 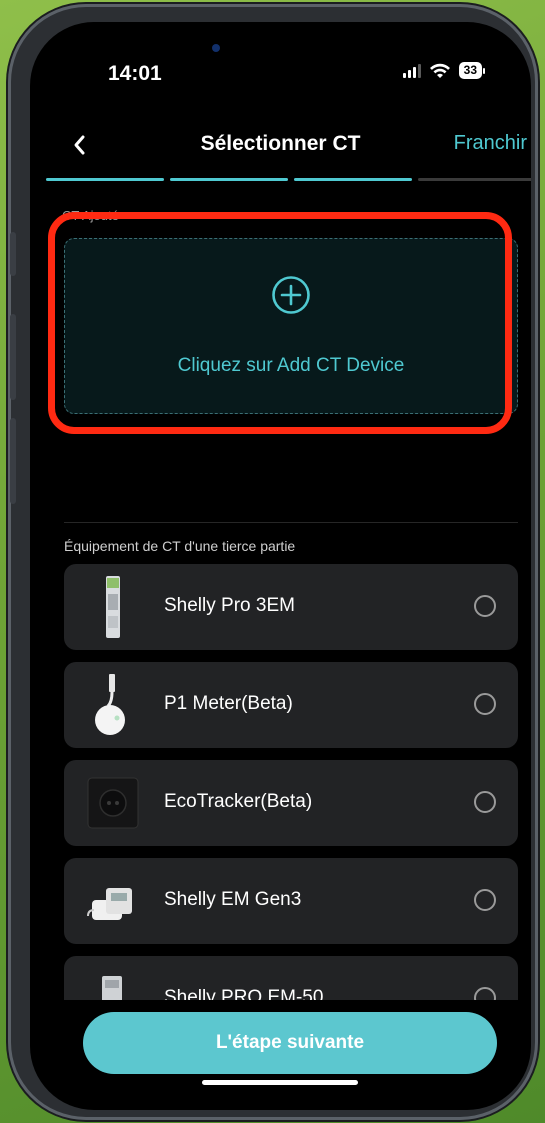 I want to click on mute-switch, so click(x=13, y=254).